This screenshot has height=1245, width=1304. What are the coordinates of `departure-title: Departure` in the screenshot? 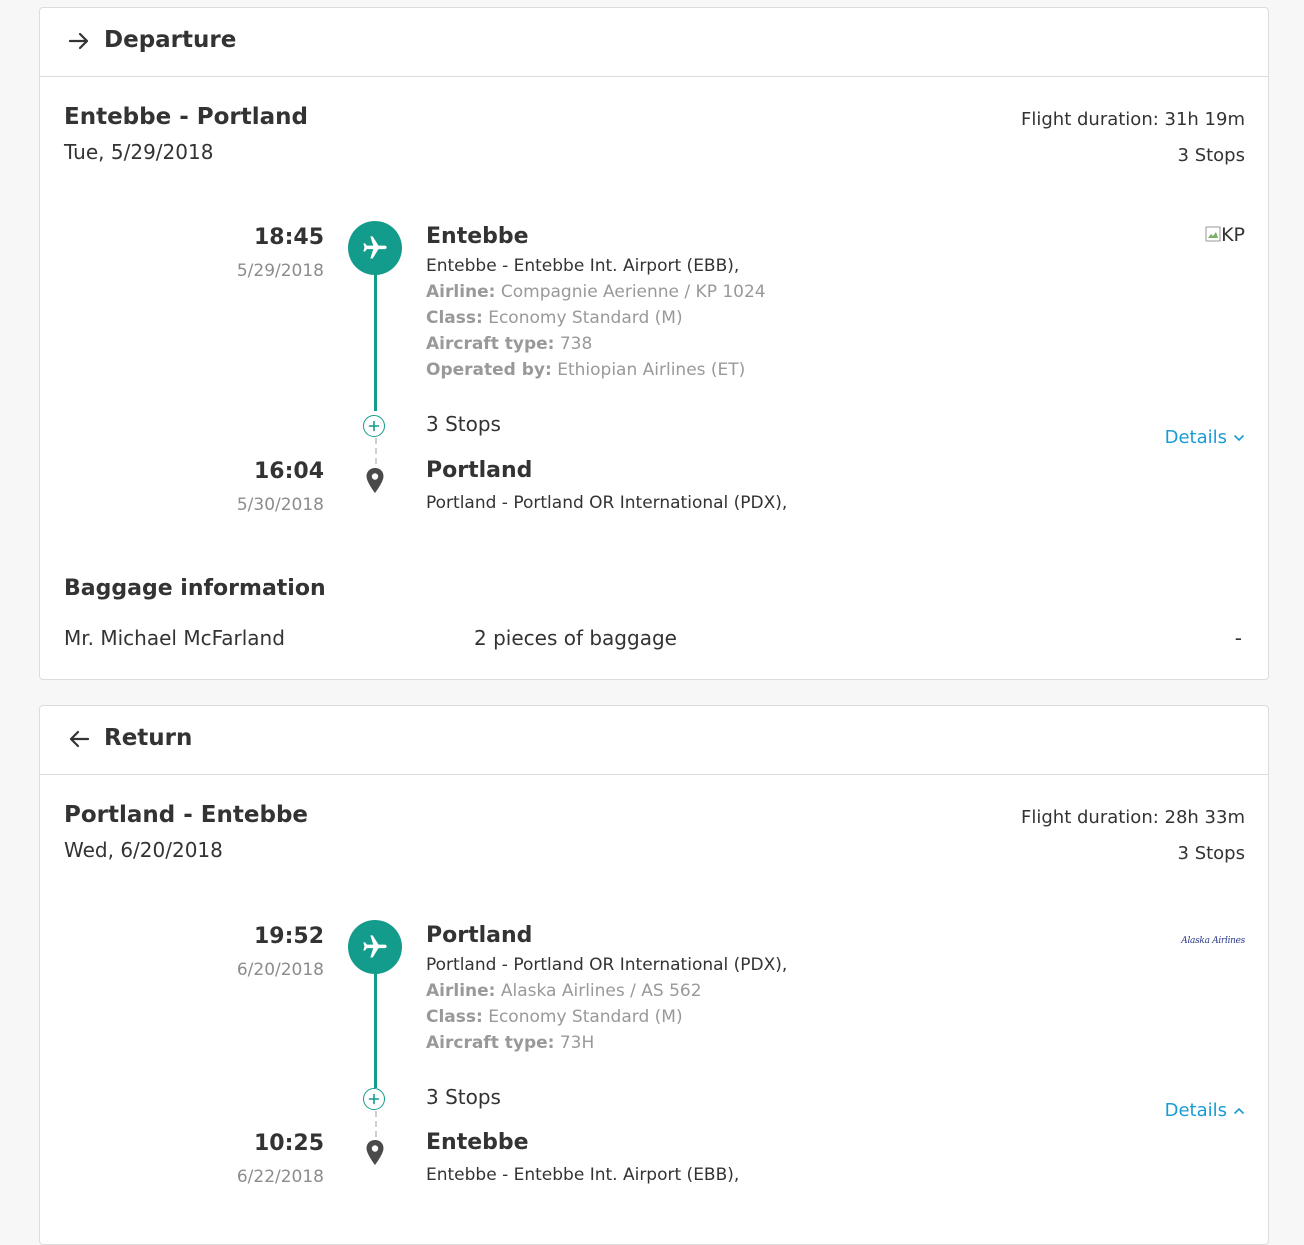 It's located at (170, 40).